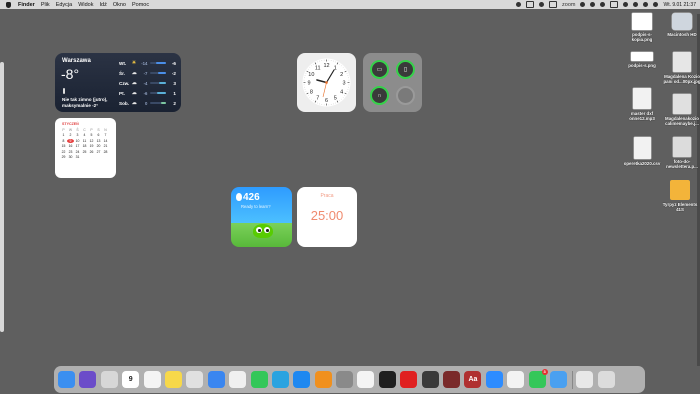  I want to click on desktop-icon-folder: Tyrpyz Elements 41S, so click(679, 196).